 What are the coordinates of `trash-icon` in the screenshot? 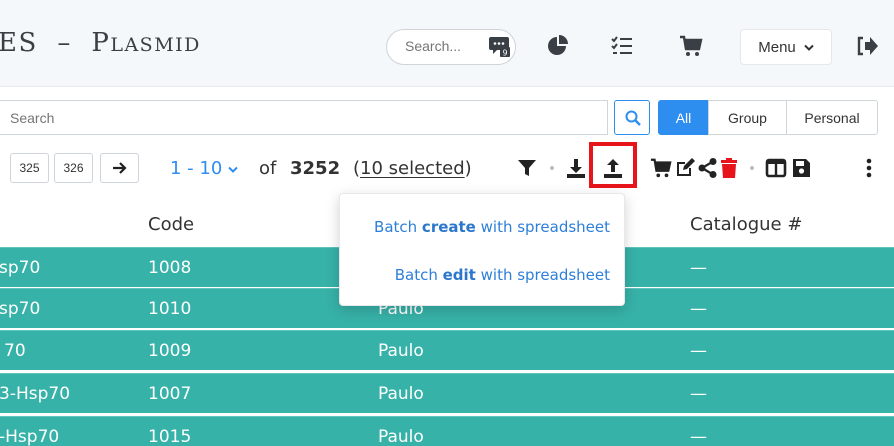 It's located at (729, 168).